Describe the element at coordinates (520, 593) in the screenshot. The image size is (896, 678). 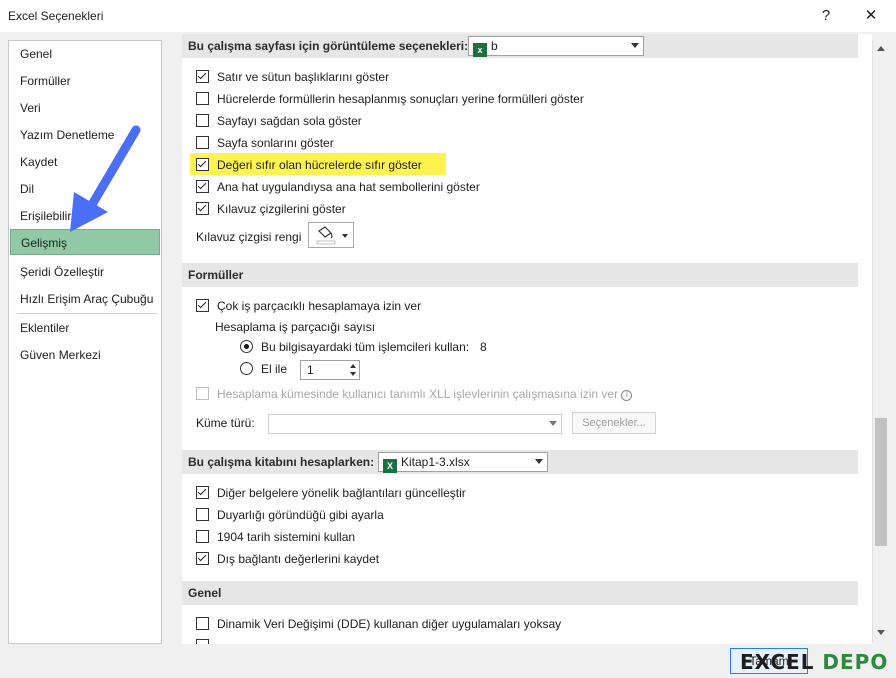
I see `general-section-header: Genel` at that location.